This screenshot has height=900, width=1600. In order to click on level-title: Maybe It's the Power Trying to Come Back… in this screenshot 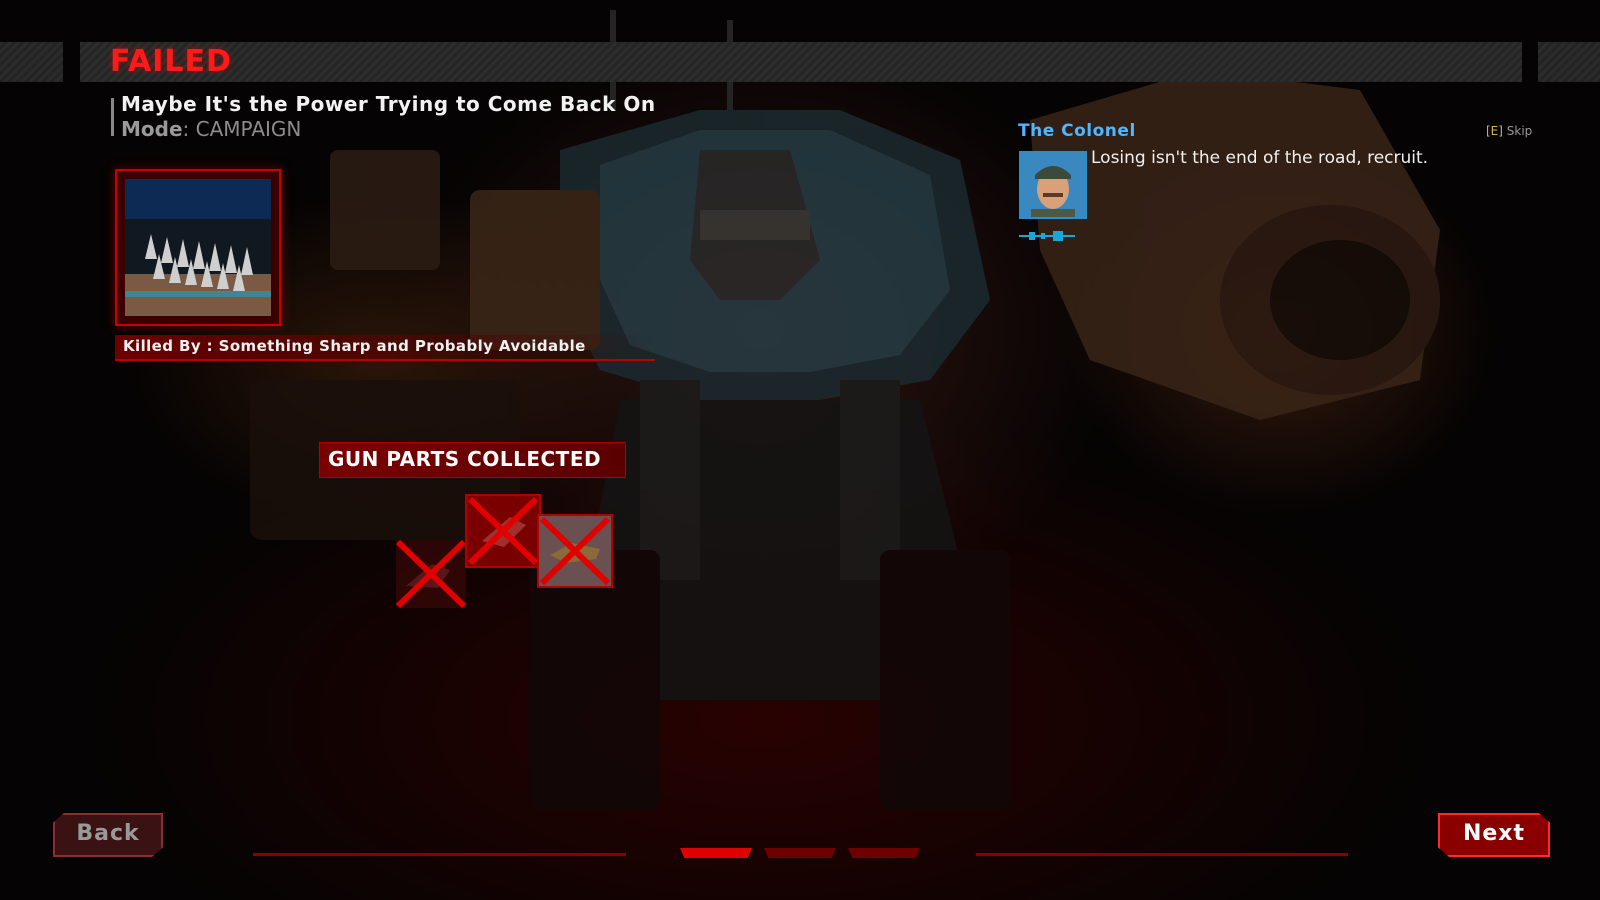, I will do `click(388, 104)`.